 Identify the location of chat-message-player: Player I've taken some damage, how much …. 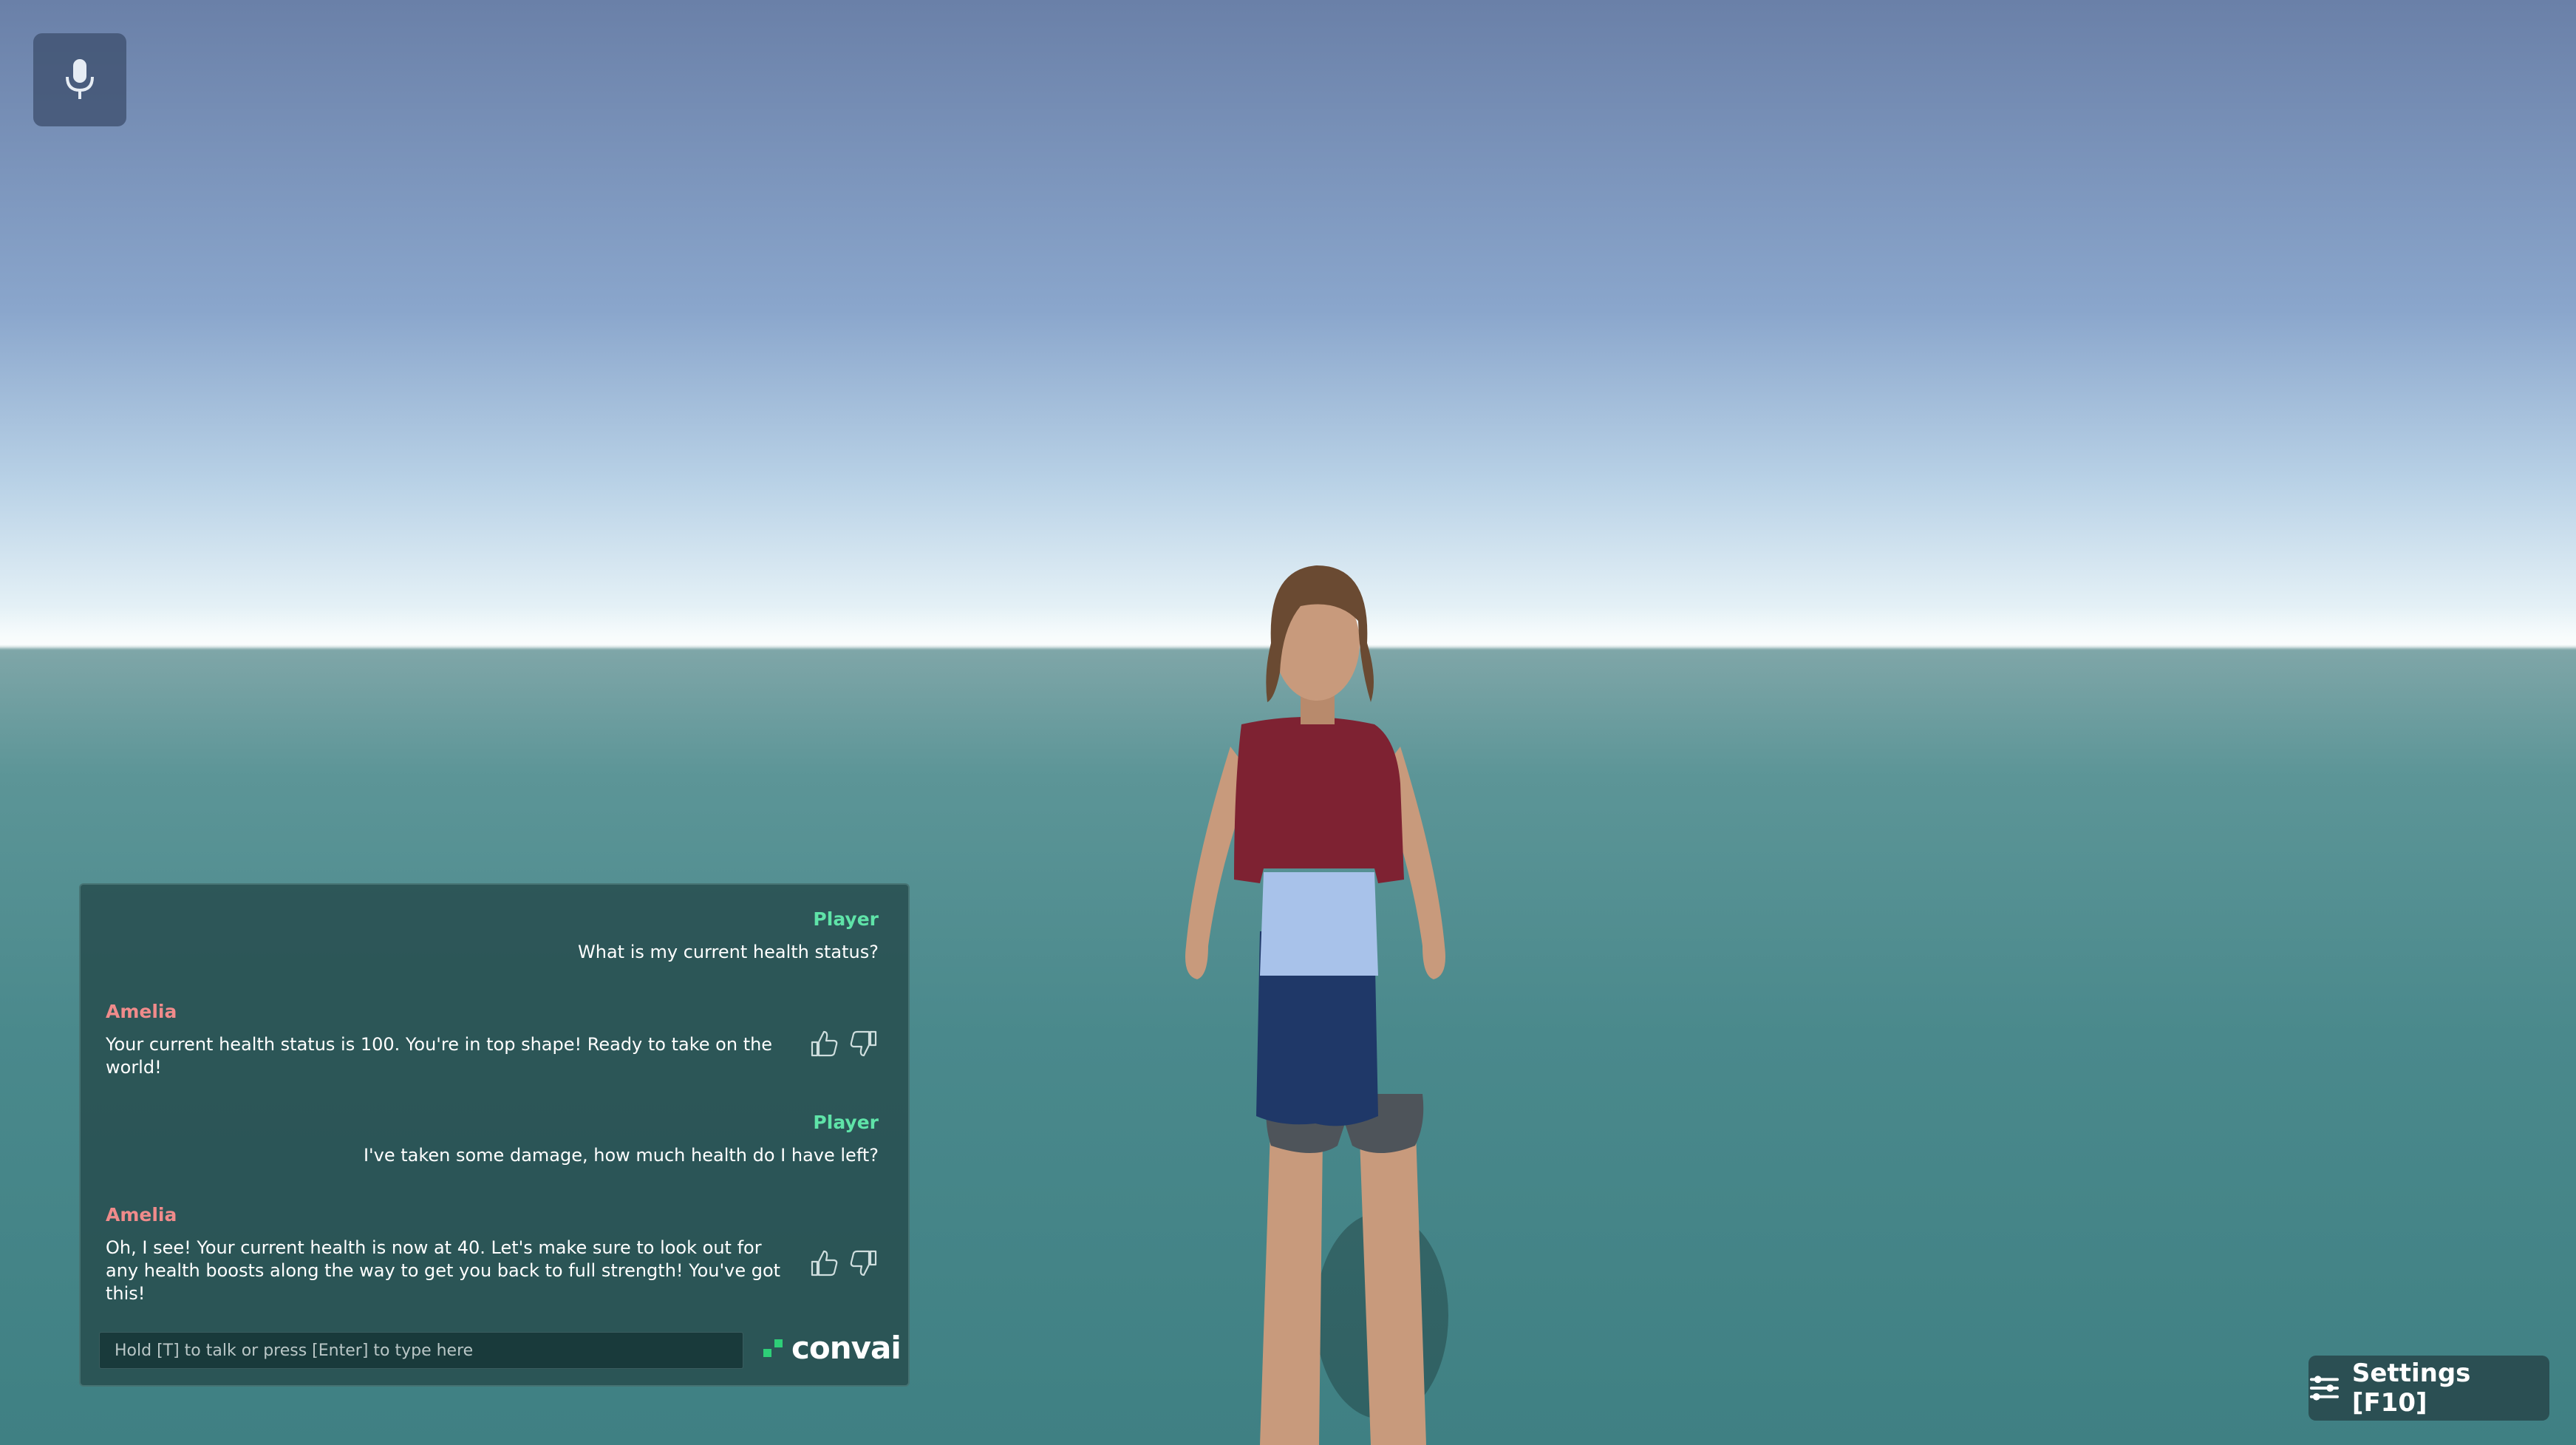
(492, 1138).